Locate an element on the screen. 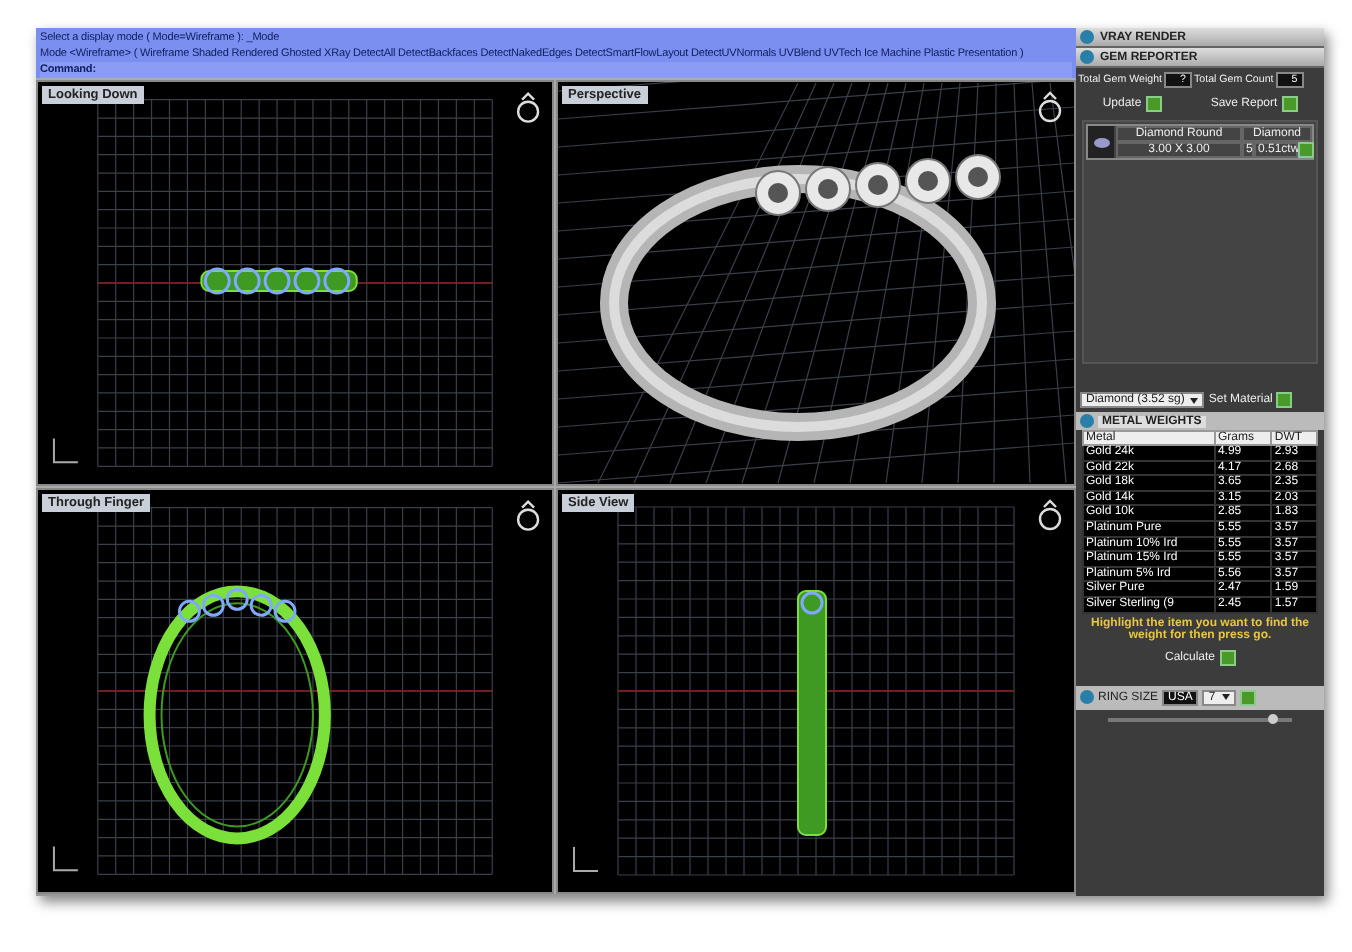 The image size is (1352, 952). slider-thumb is located at coordinates (1272, 718).